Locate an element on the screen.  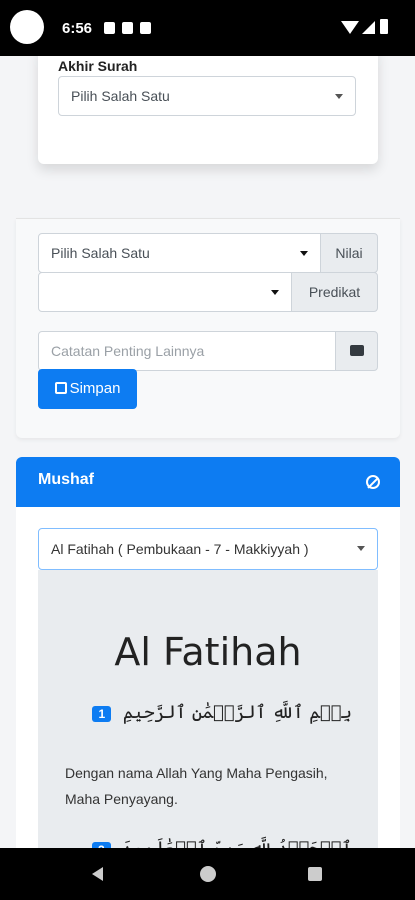
recents-icon is located at coordinates (315, 874).